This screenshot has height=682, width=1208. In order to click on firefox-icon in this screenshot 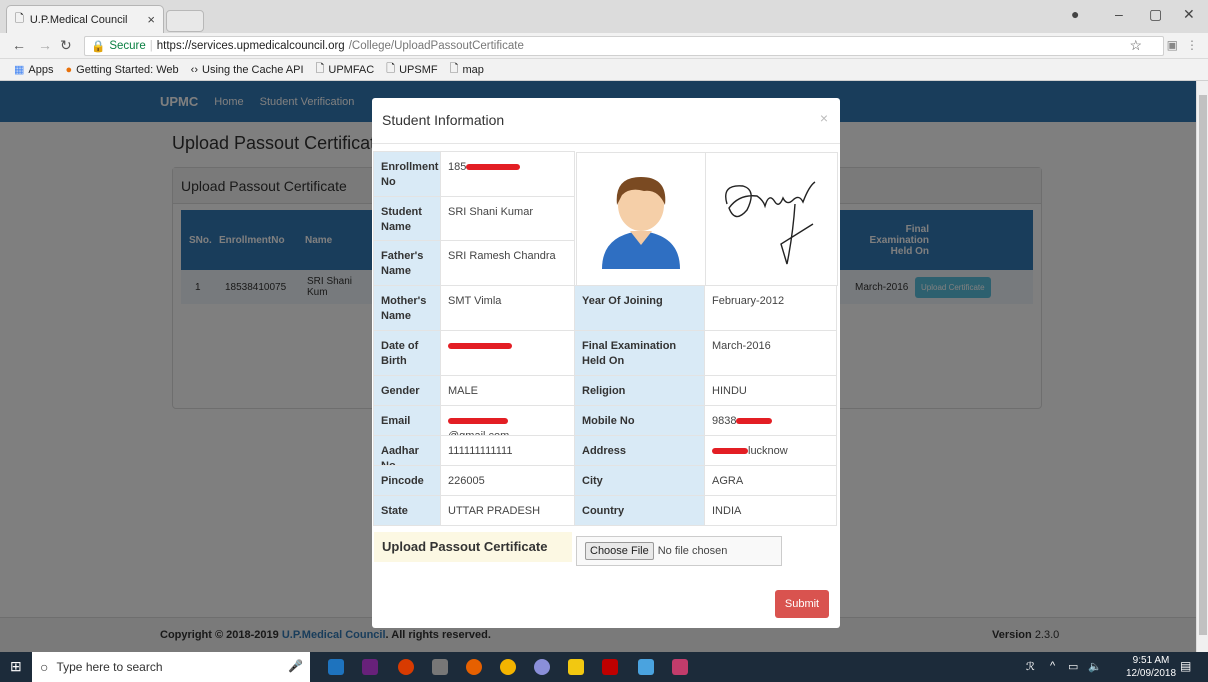, I will do `click(474, 667)`.